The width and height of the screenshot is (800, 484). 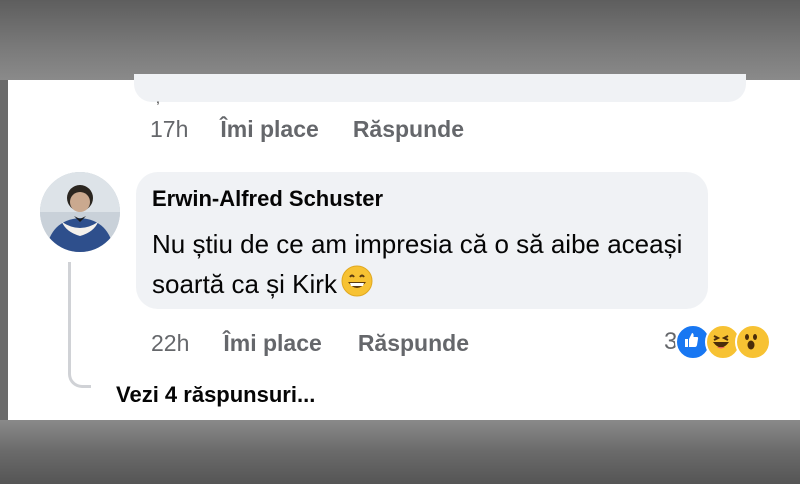 I want to click on previous-comment-fragment: ,, so click(x=158, y=98).